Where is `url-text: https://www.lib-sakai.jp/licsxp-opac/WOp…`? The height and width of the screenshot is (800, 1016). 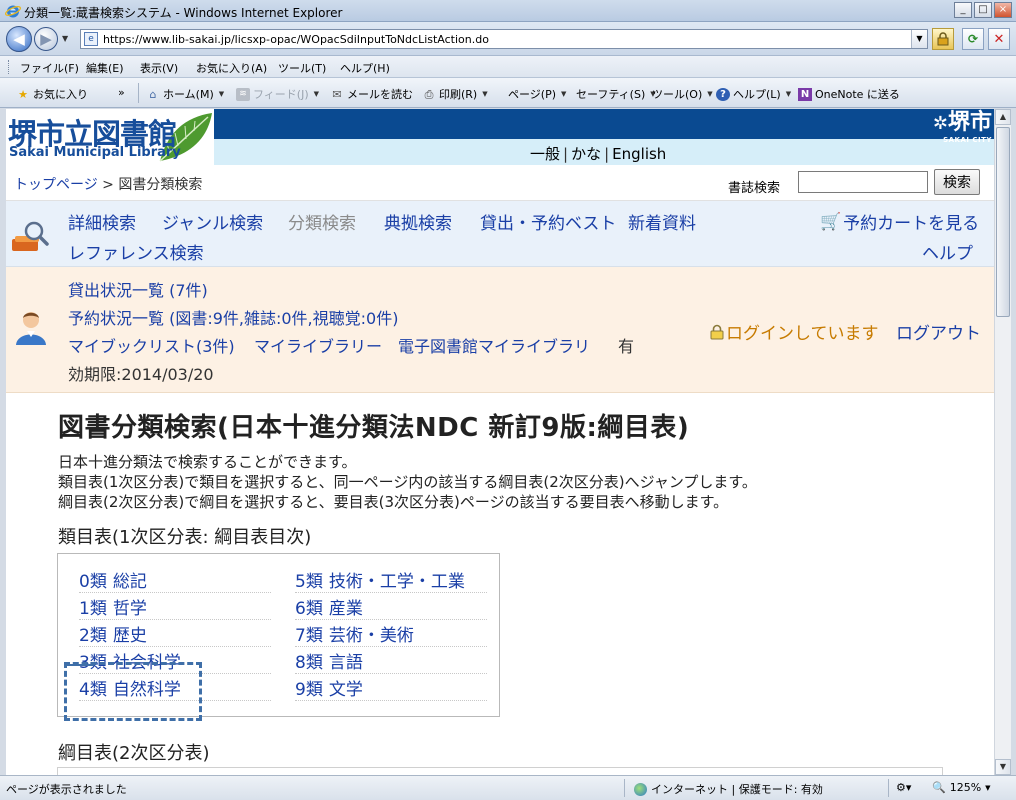 url-text: https://www.lib-sakai.jp/licsxp-opac/WOp… is located at coordinates (296, 39).